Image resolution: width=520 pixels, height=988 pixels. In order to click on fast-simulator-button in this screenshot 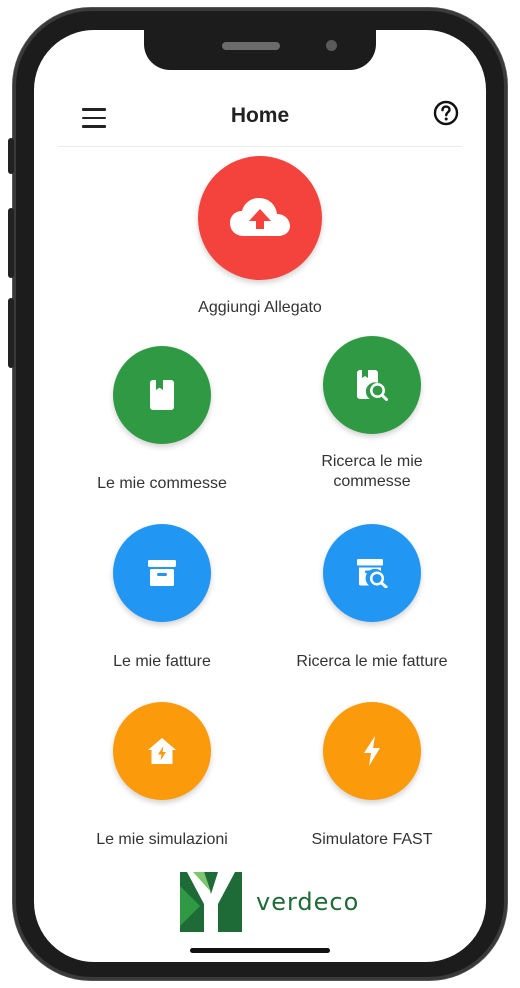, I will do `click(372, 751)`.